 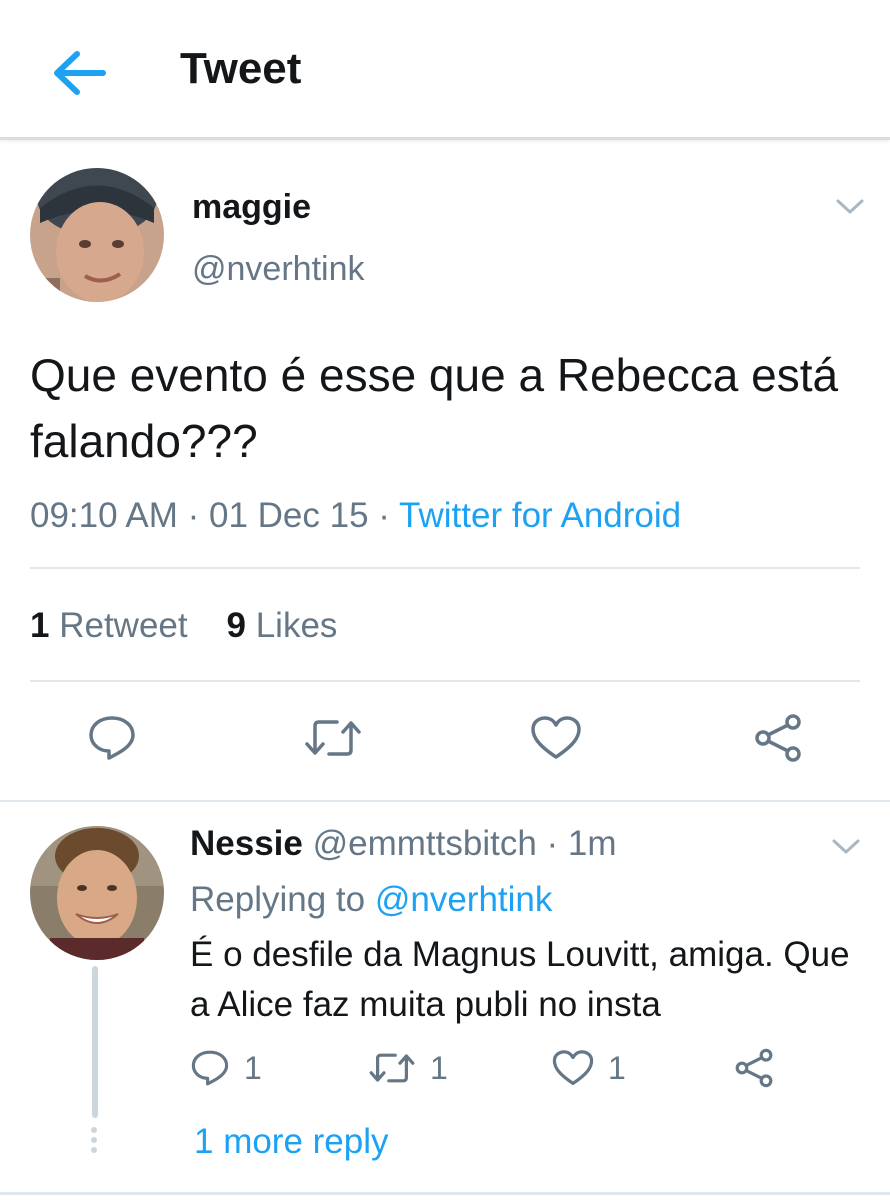 What do you see at coordinates (95, 1042) in the screenshot?
I see `thread-line` at bounding box center [95, 1042].